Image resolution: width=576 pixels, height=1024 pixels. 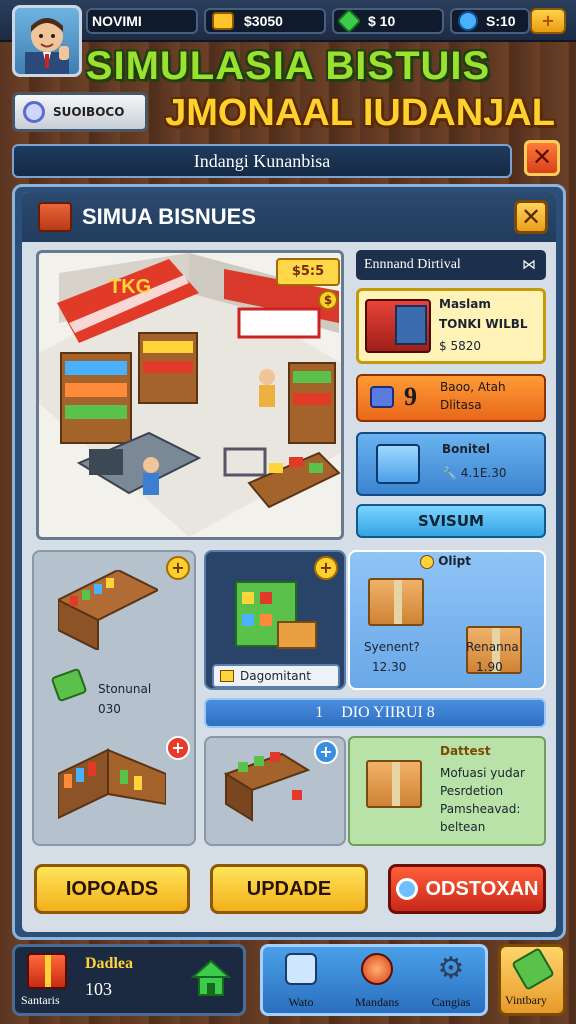 I want to click on panel-title: SIMUA BISNUES, so click(x=169, y=216).